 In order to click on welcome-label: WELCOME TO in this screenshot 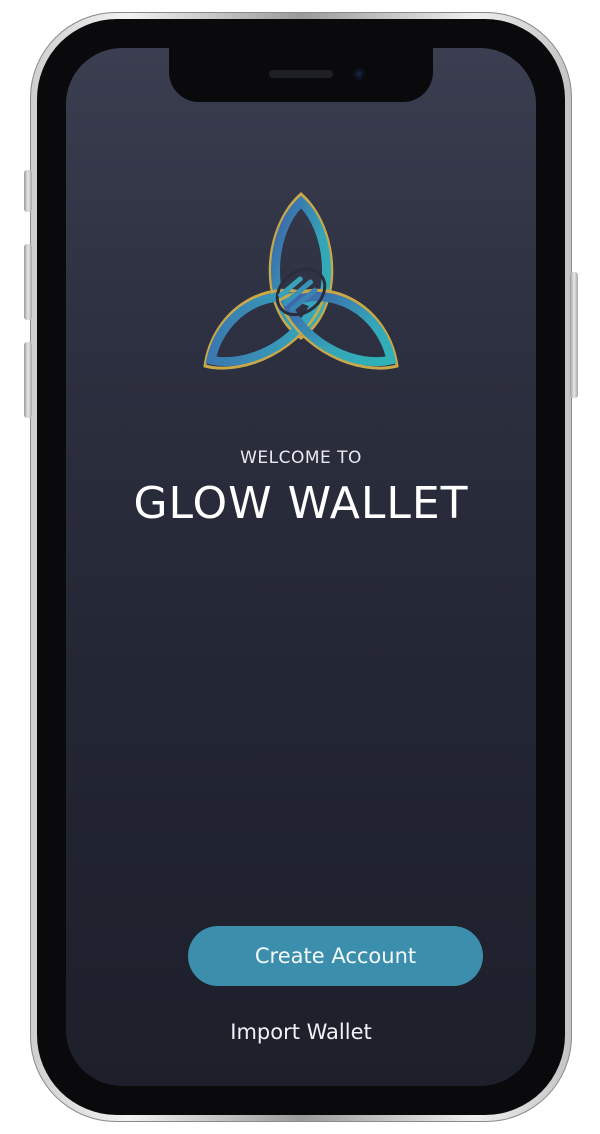, I will do `click(301, 458)`.